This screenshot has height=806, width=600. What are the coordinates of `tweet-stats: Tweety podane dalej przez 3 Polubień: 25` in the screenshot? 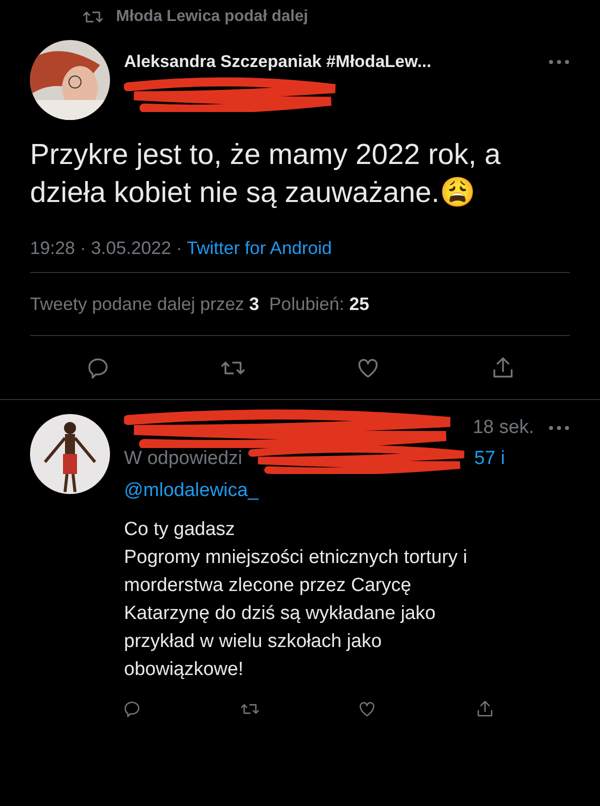 It's located at (200, 304).